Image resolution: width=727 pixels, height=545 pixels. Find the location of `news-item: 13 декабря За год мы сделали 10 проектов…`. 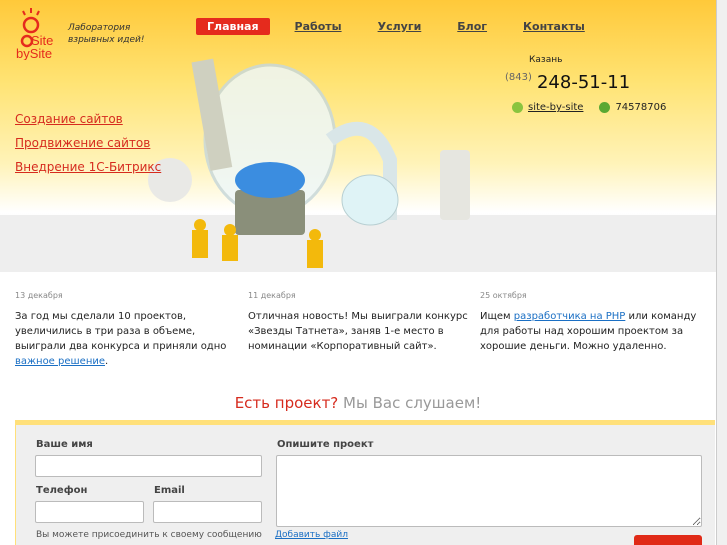

news-item: 13 декабря За год мы сделали 10 проектов… is located at coordinates (127, 328).